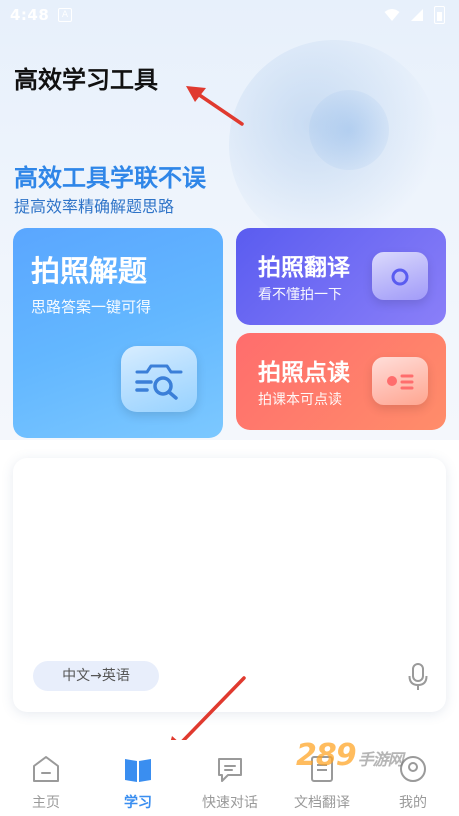 The image size is (459, 816). What do you see at coordinates (380, 759) in the screenshot?
I see `watermark-suffix: 手游网` at bounding box center [380, 759].